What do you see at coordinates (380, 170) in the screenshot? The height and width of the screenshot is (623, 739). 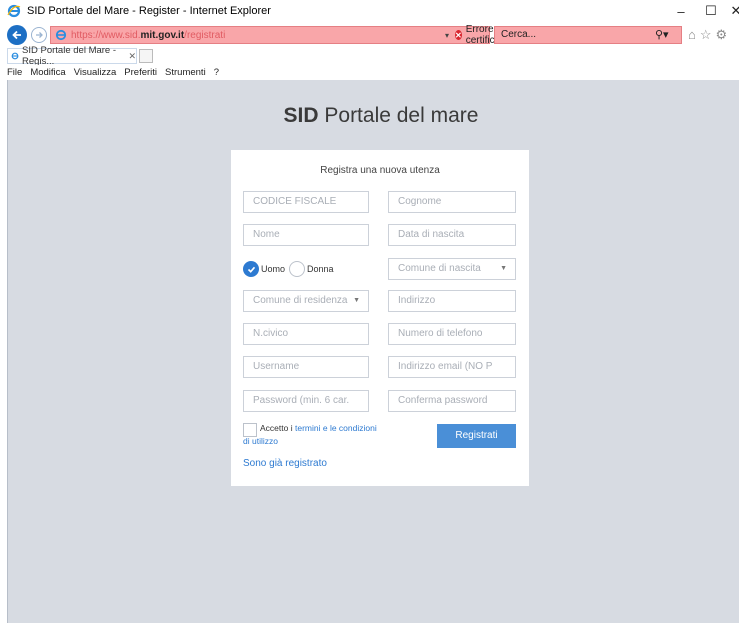 I see `form-title: Registra una nuova utenza` at bounding box center [380, 170].